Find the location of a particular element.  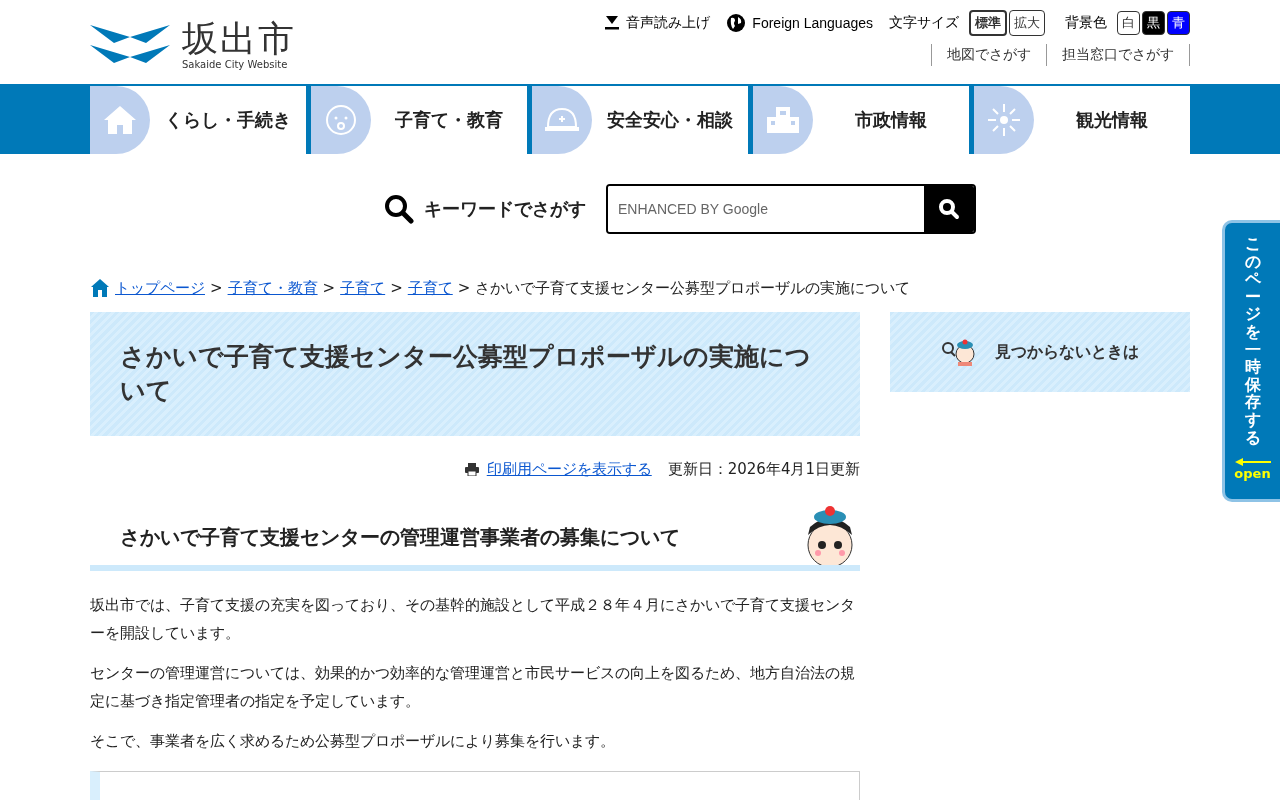

search-button is located at coordinates (949, 209).